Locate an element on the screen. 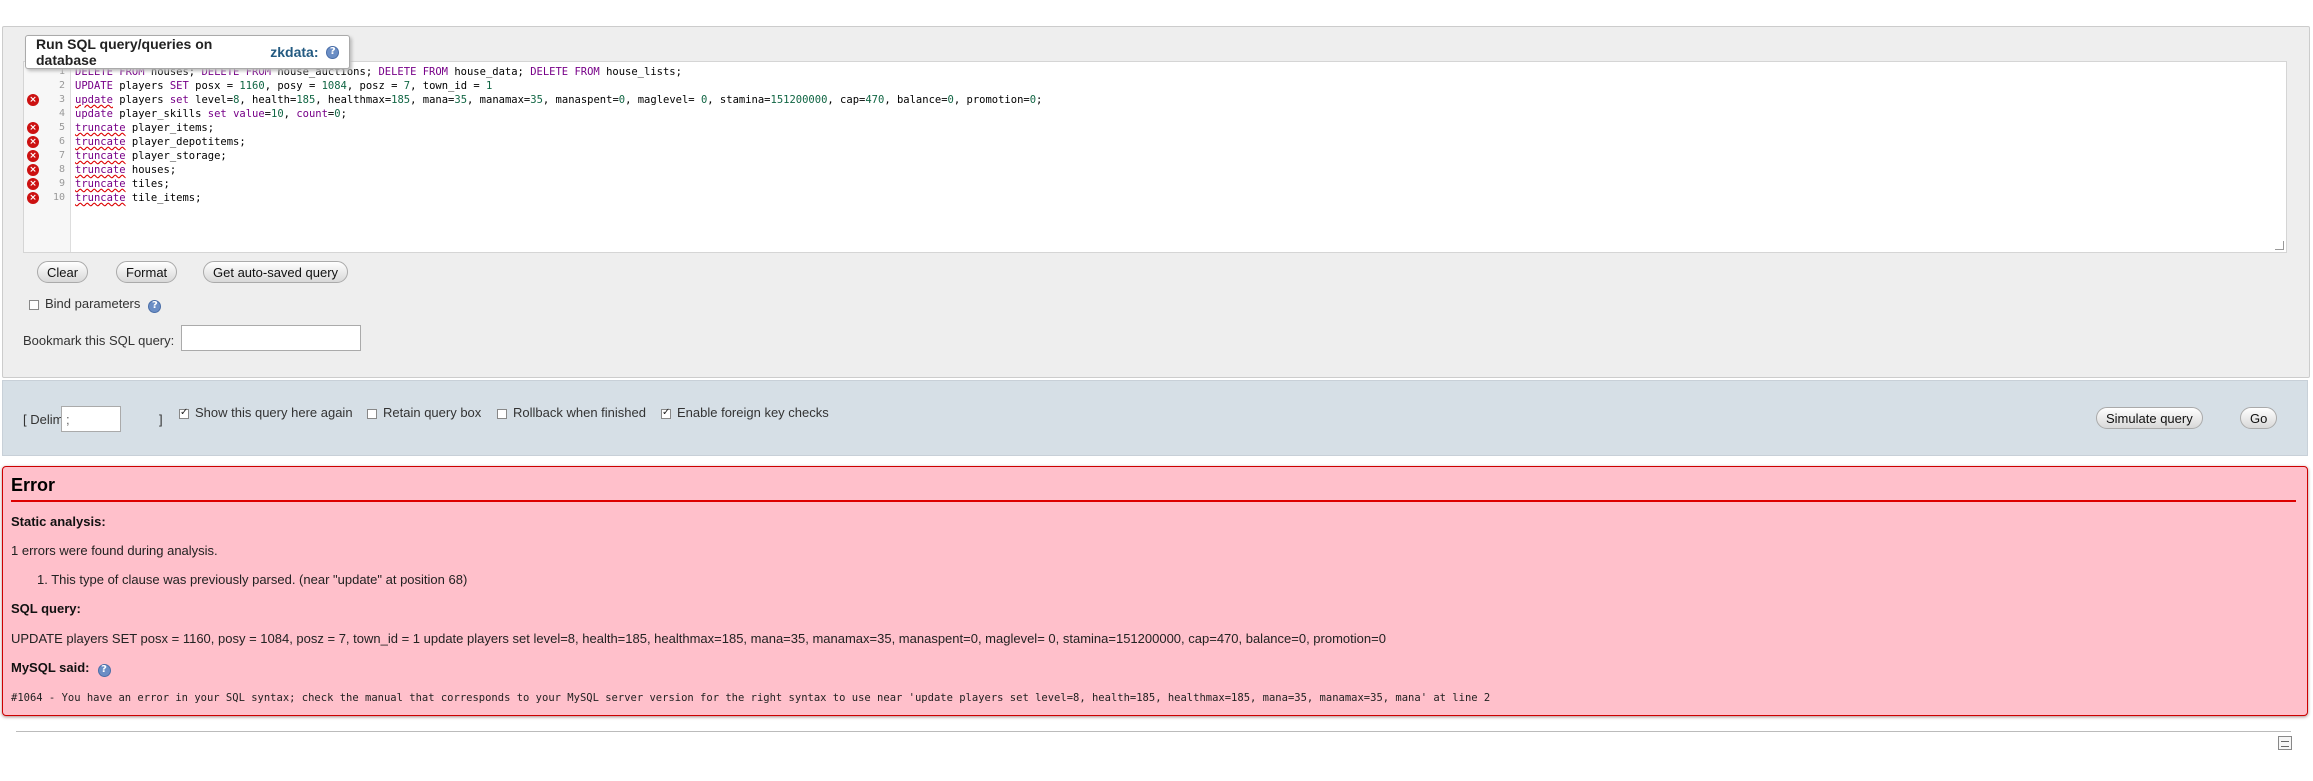  editor-line: × 9 truncate tiles; is located at coordinates (1154, 184).